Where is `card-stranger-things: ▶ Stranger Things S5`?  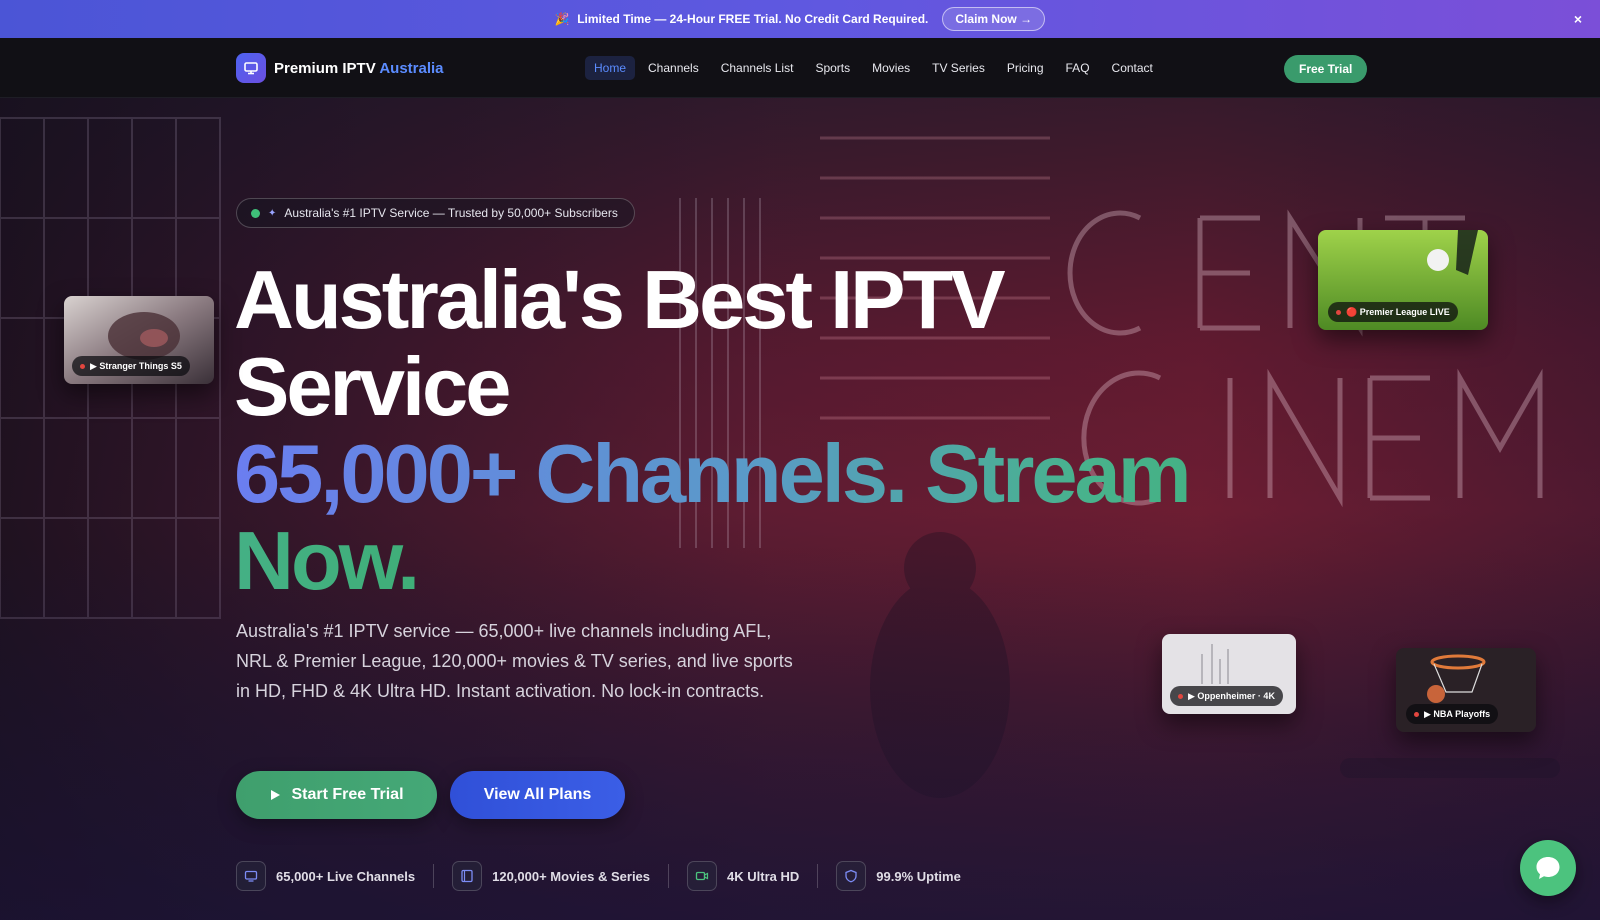
card-stranger-things: ▶ Stranger Things S5 is located at coordinates (139, 340).